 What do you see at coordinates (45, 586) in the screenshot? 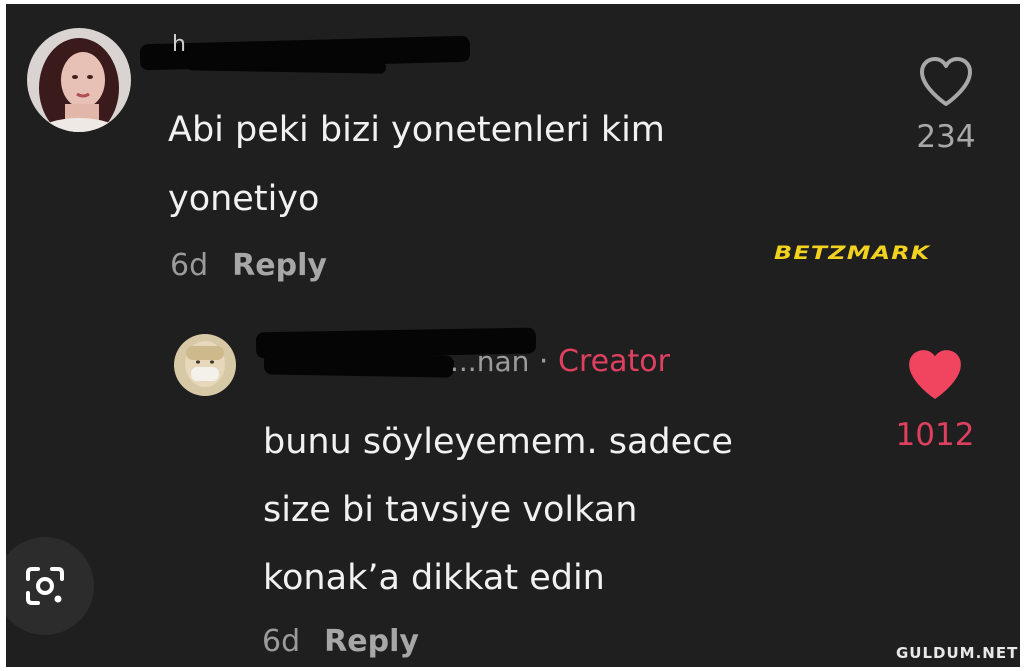
I see `google-lens-icon` at bounding box center [45, 586].